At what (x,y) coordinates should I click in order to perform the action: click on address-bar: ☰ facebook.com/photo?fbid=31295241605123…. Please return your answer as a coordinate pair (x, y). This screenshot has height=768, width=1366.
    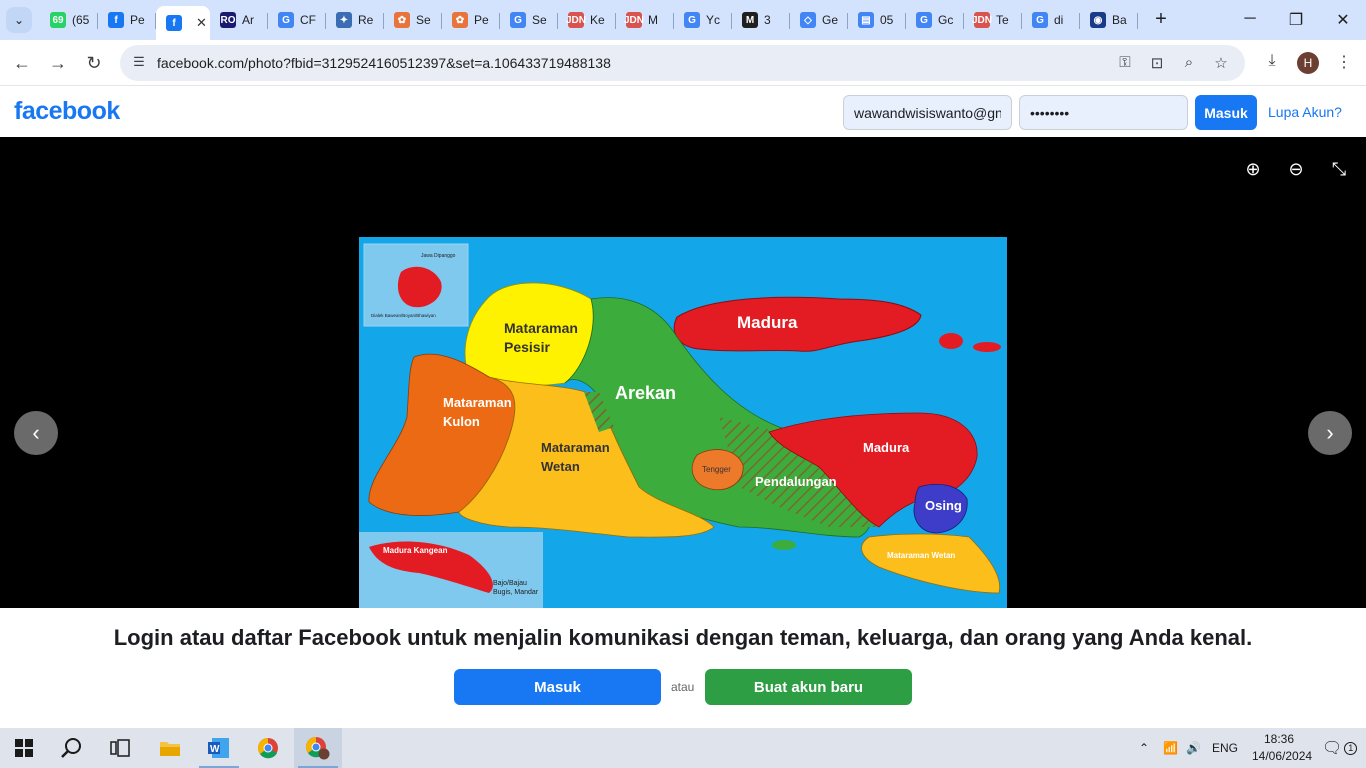
    Looking at the image, I should click on (682, 63).